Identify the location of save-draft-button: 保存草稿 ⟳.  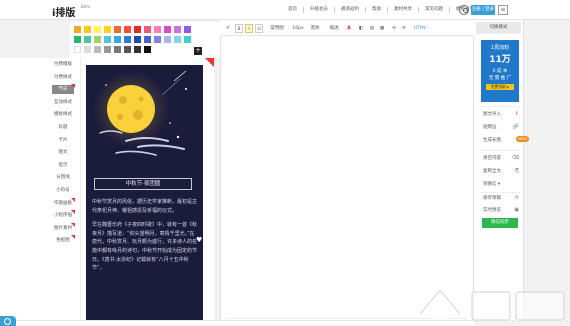
(501, 198).